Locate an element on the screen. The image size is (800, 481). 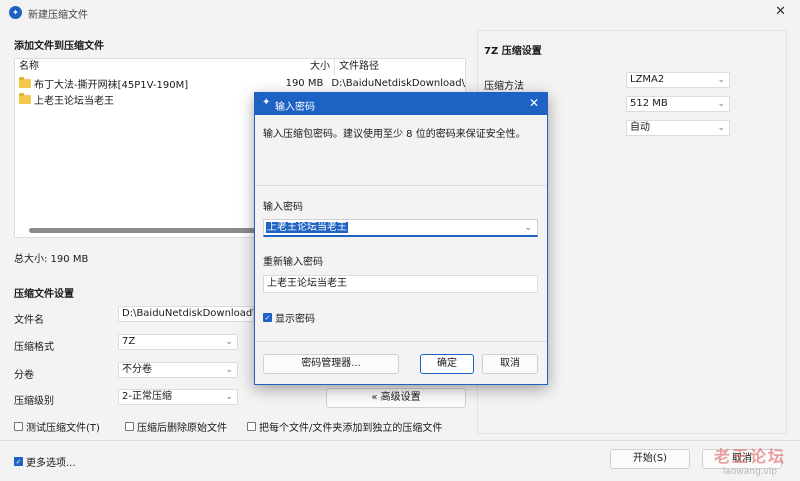
total-size: 总大小: 190 MB is located at coordinates (51, 259).